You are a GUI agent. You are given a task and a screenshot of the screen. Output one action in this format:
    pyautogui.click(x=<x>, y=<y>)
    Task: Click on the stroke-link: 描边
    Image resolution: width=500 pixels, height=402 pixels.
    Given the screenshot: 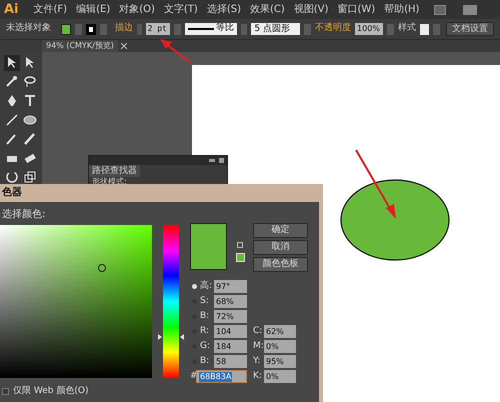 What is the action you would take?
    pyautogui.click(x=123, y=29)
    